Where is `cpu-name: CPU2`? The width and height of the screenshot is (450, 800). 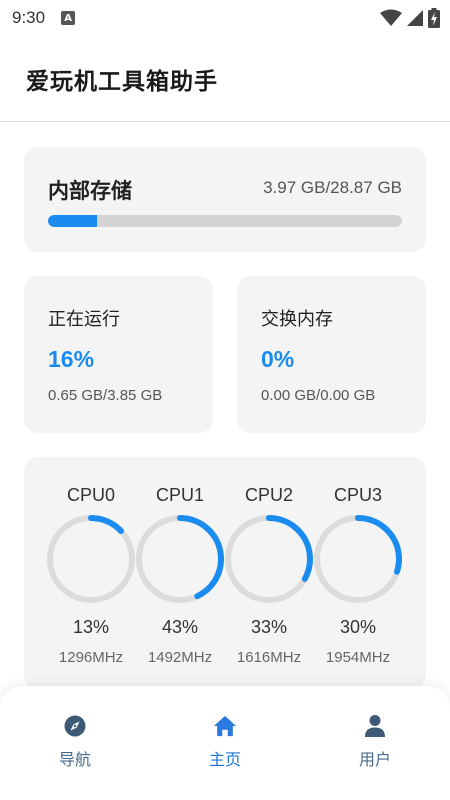 cpu-name: CPU2 is located at coordinates (268, 495).